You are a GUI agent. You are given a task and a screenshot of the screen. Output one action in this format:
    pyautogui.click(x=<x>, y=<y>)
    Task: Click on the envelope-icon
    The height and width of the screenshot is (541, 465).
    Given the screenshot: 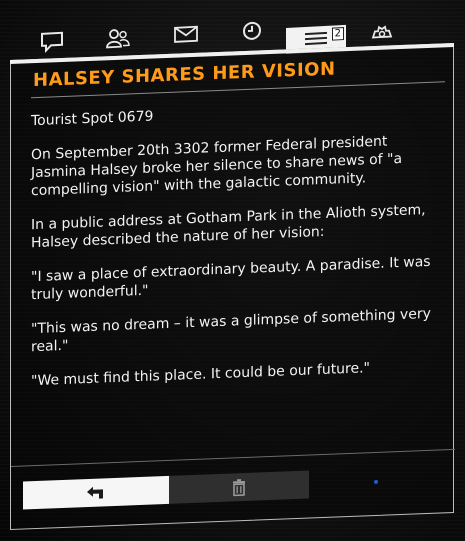 What is the action you would take?
    pyautogui.click(x=186, y=34)
    